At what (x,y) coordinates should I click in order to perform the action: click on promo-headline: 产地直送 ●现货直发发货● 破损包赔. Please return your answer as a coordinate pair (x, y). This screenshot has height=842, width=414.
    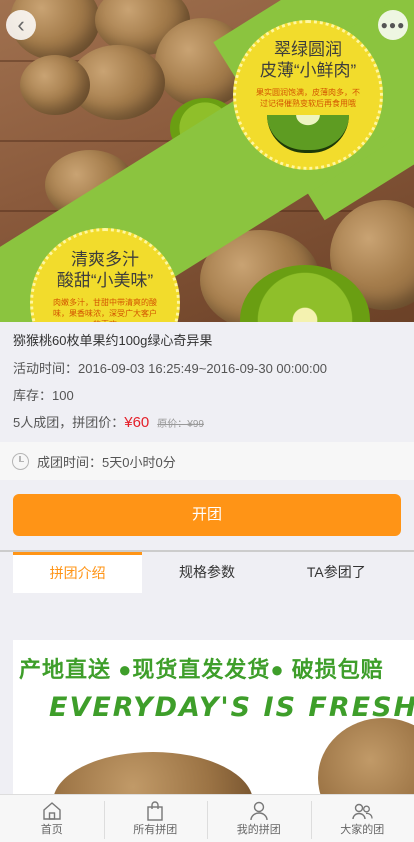
    Looking at the image, I should click on (201, 669).